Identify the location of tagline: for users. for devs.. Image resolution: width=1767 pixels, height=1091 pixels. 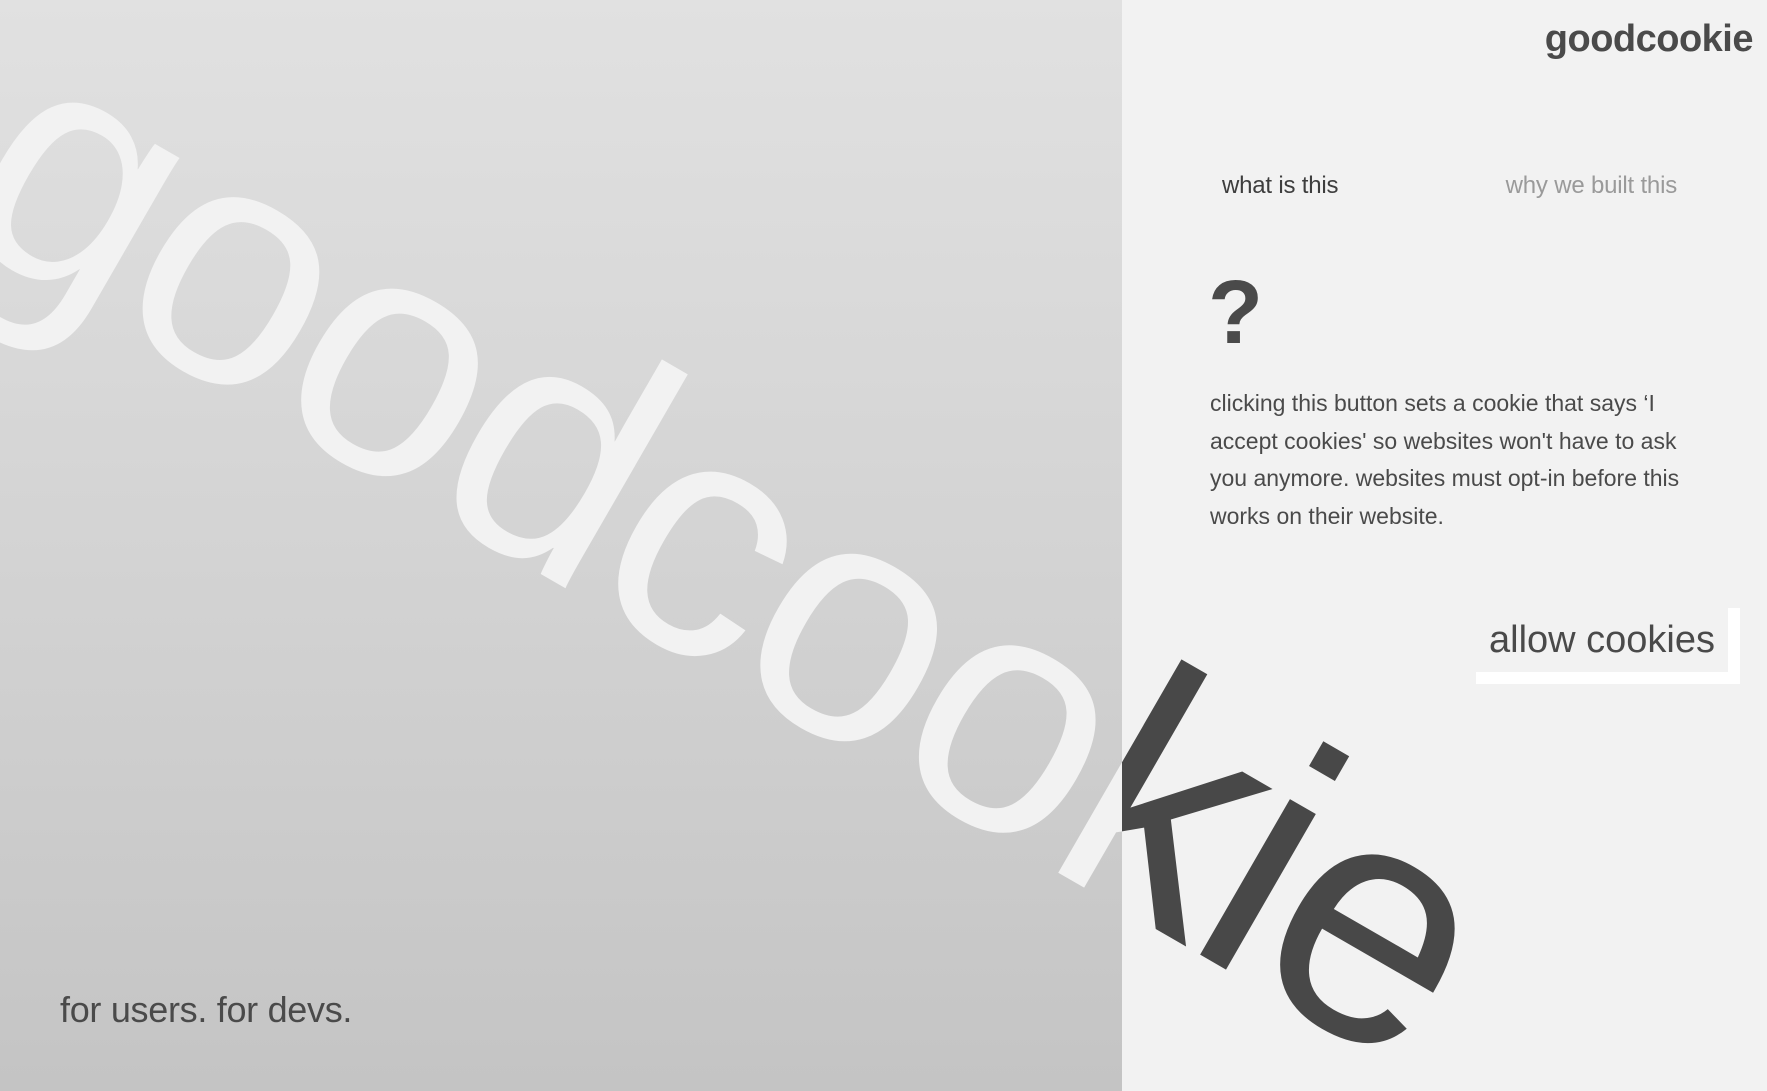
(206, 1009).